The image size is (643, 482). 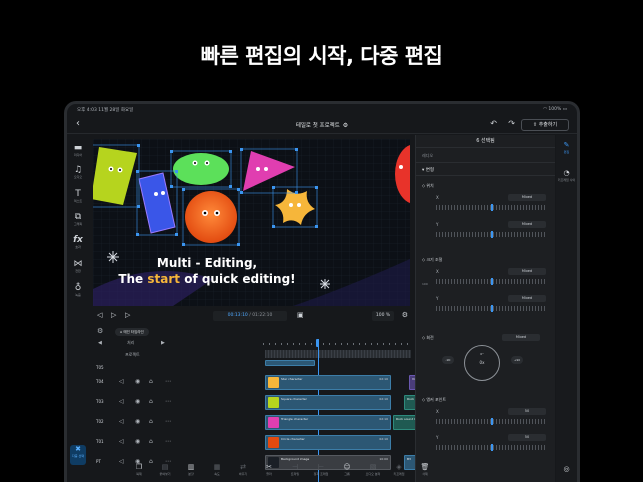 I want to click on play-circle-icon: ◎, so click(x=566, y=469).